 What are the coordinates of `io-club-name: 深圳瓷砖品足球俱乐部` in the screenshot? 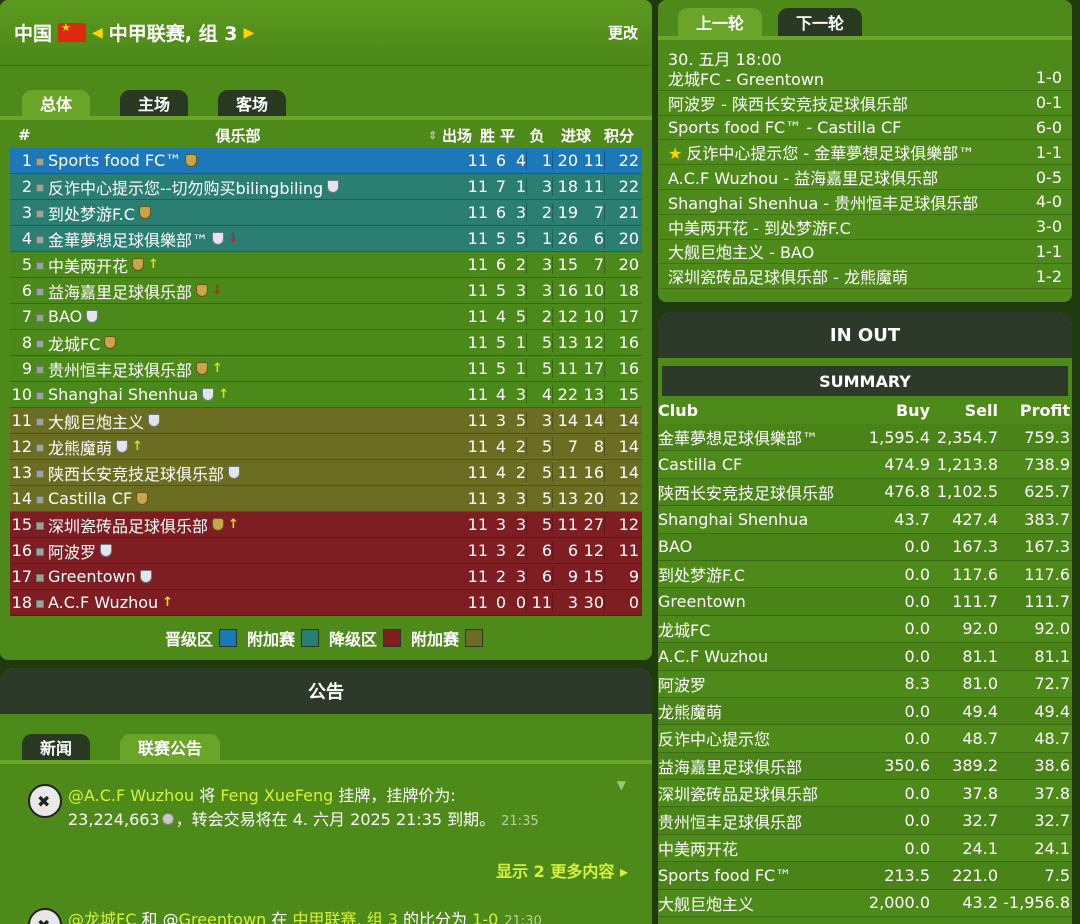 It's located at (758, 793).